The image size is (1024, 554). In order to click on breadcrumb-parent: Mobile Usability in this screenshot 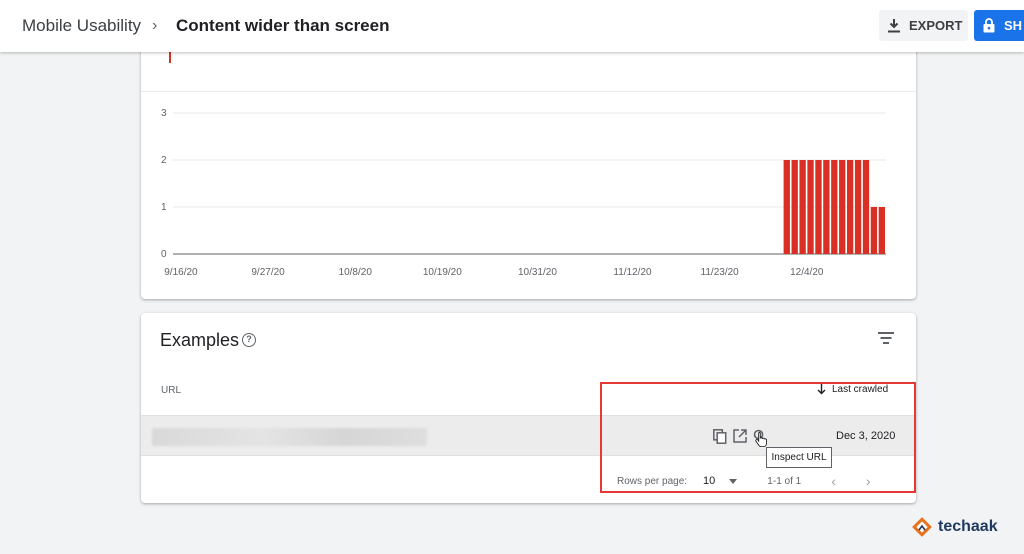, I will do `click(81, 26)`.